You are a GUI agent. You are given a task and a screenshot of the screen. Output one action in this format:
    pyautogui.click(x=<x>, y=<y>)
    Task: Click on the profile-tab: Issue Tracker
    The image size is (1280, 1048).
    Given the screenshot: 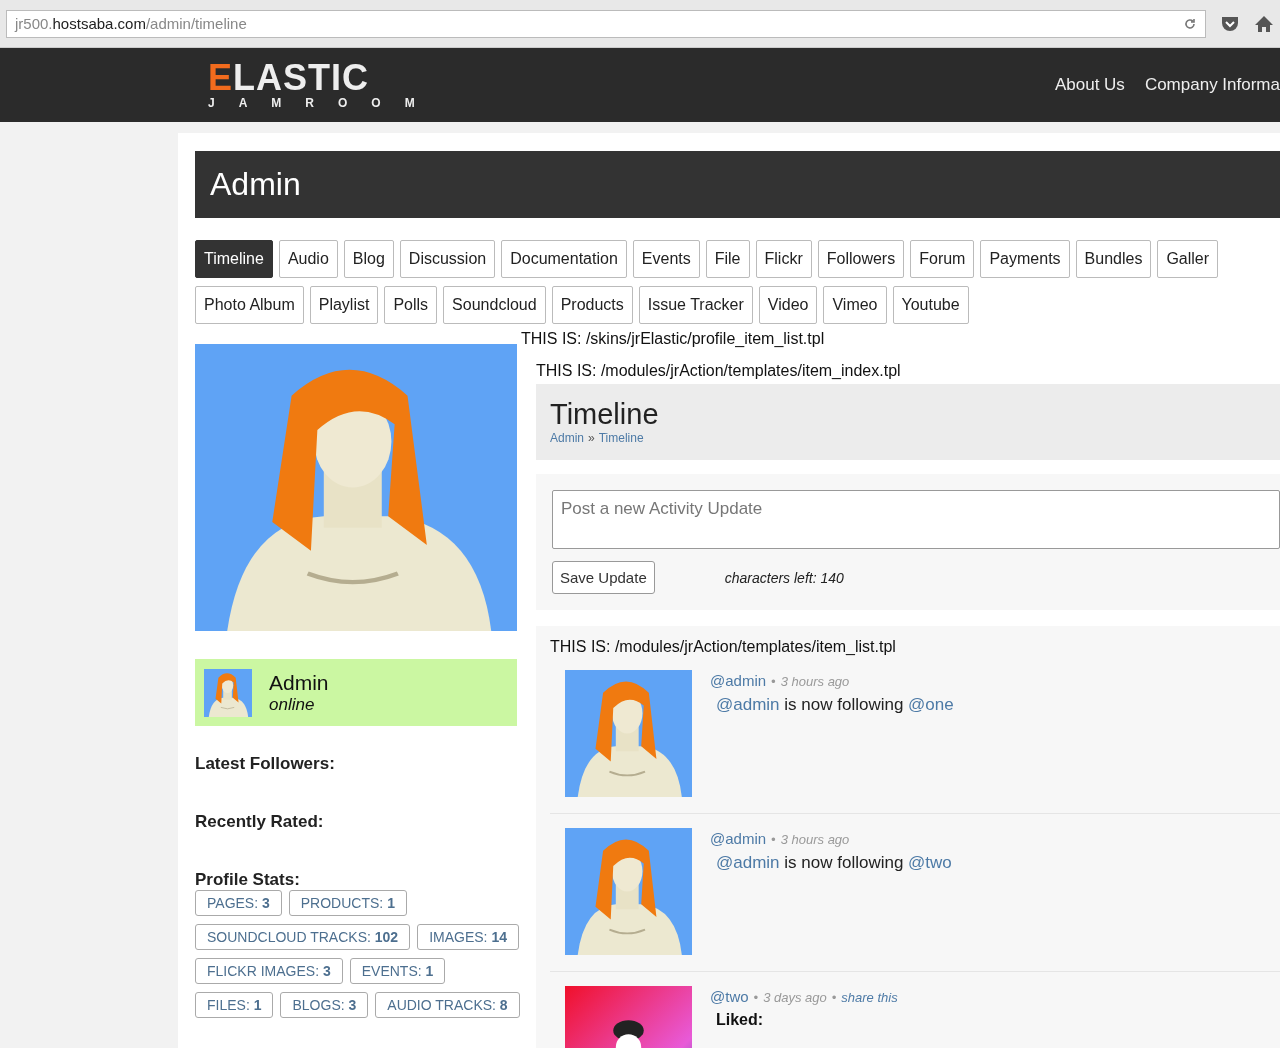 What is the action you would take?
    pyautogui.click(x=695, y=305)
    